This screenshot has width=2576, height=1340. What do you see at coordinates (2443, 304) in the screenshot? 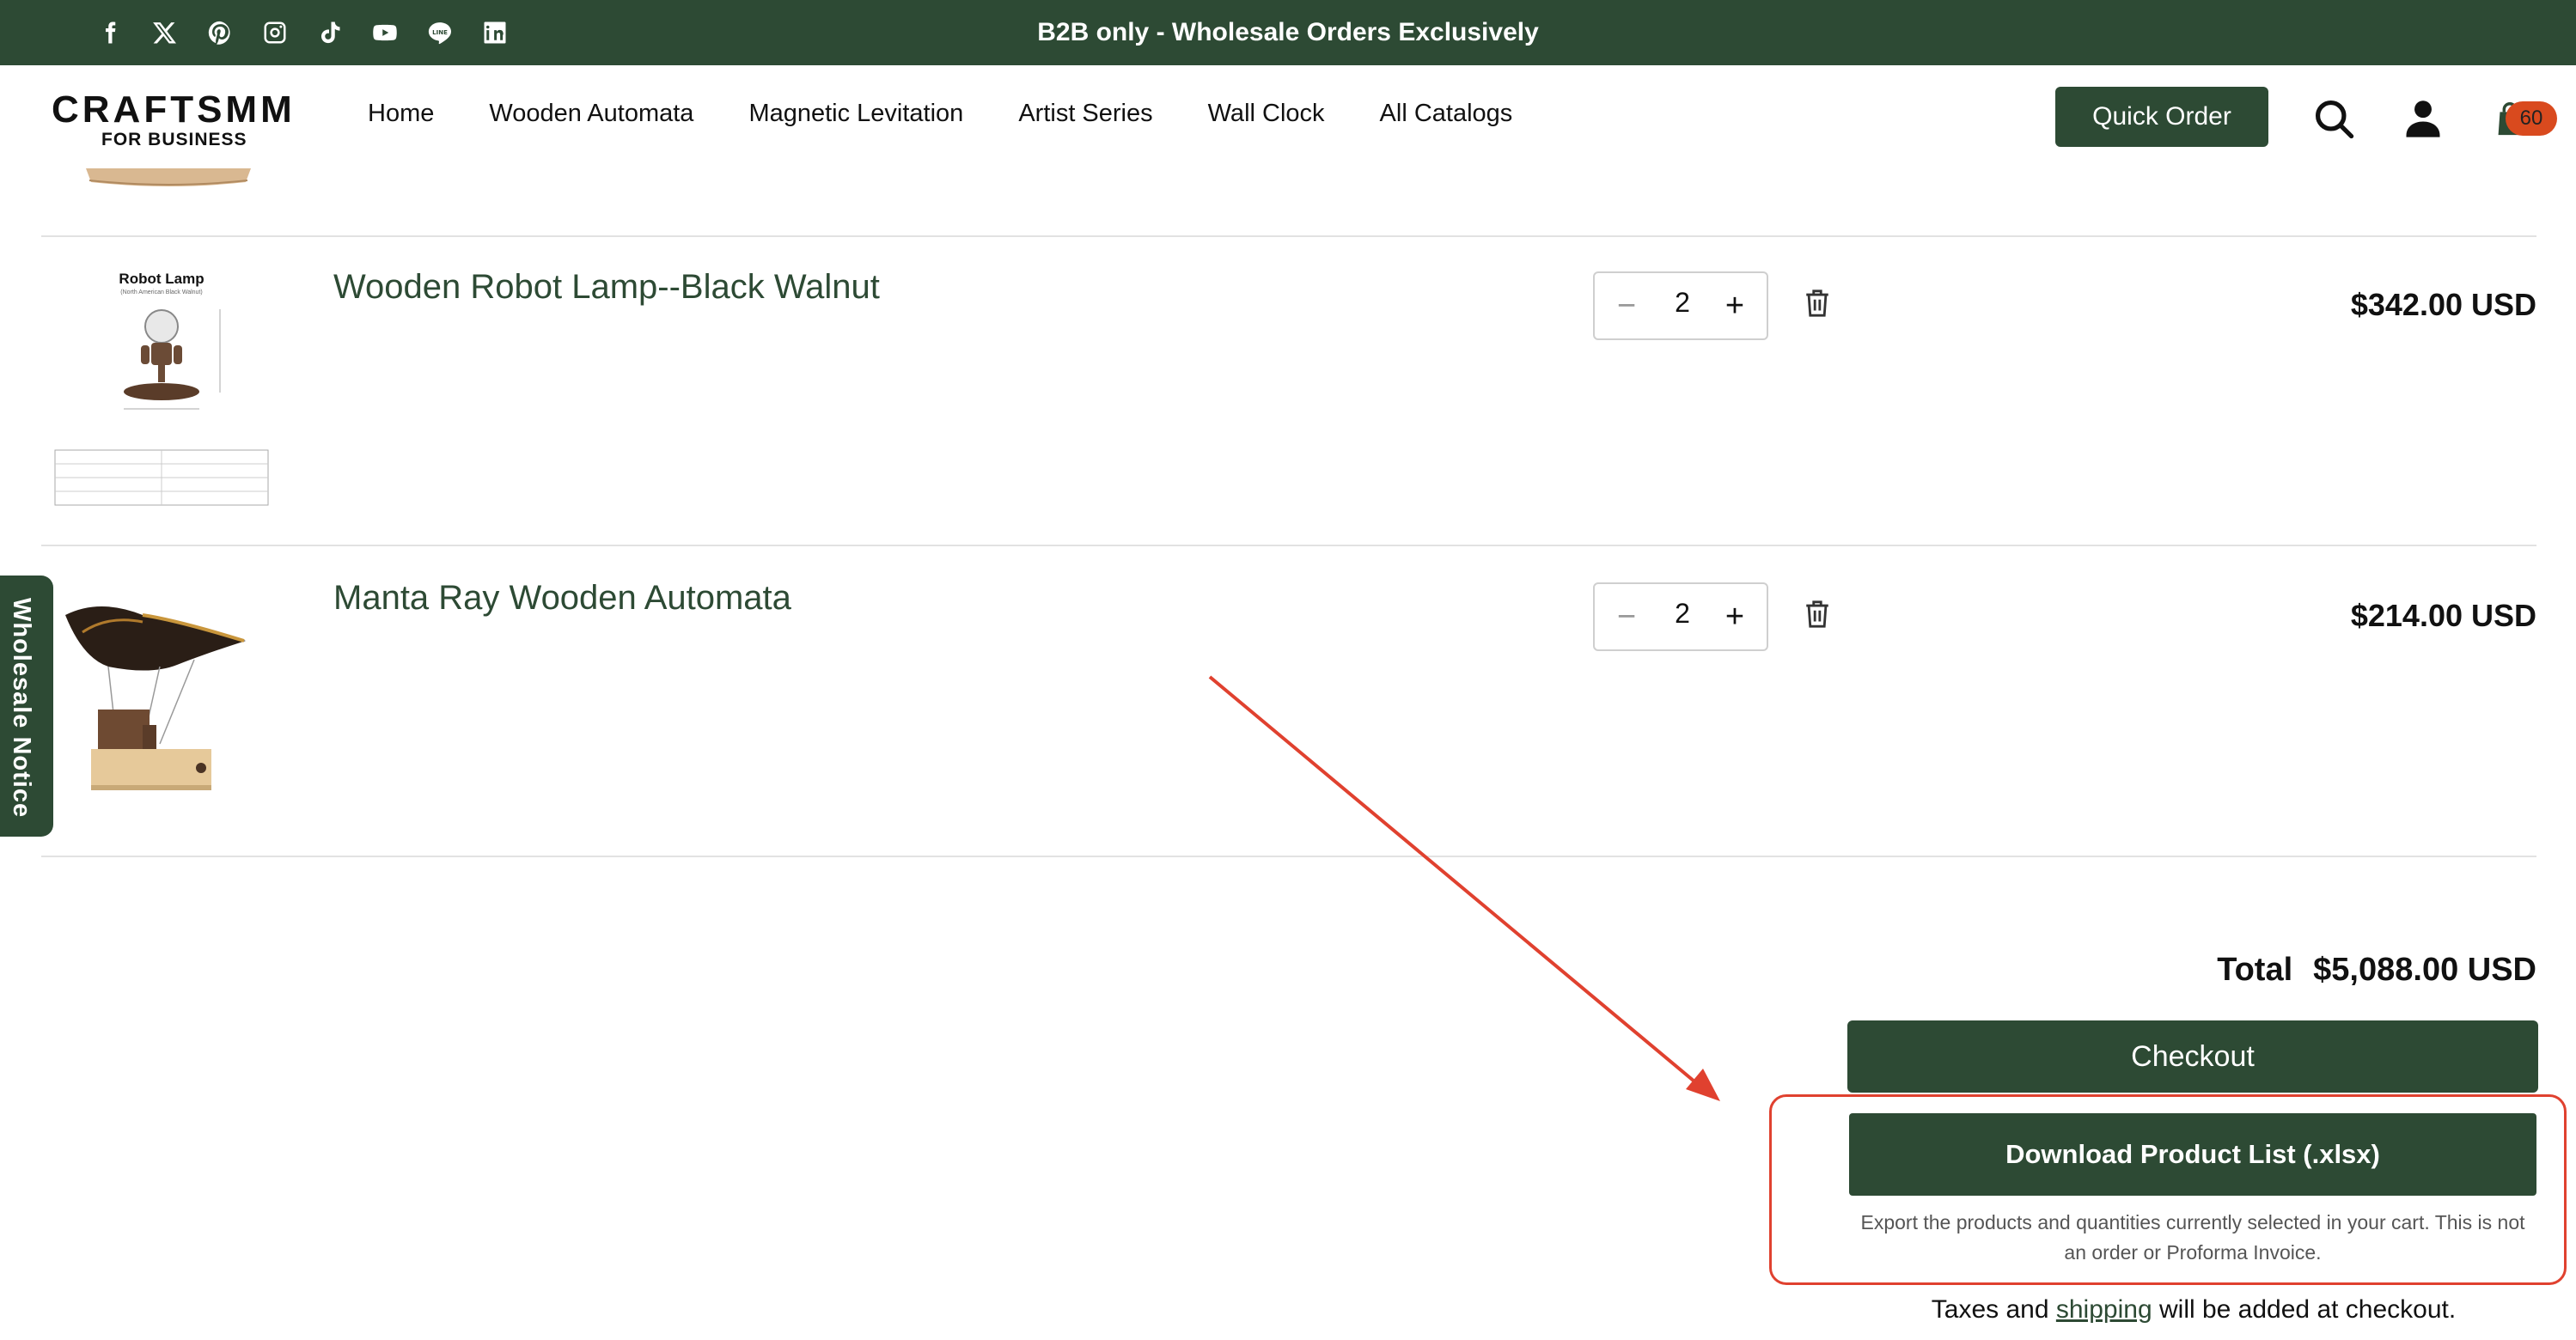
I see `cart-item-price: $342.00 USD` at bounding box center [2443, 304].